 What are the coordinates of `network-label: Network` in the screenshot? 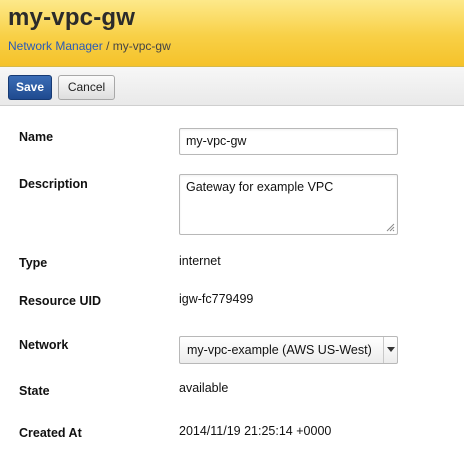 It's located at (44, 345).